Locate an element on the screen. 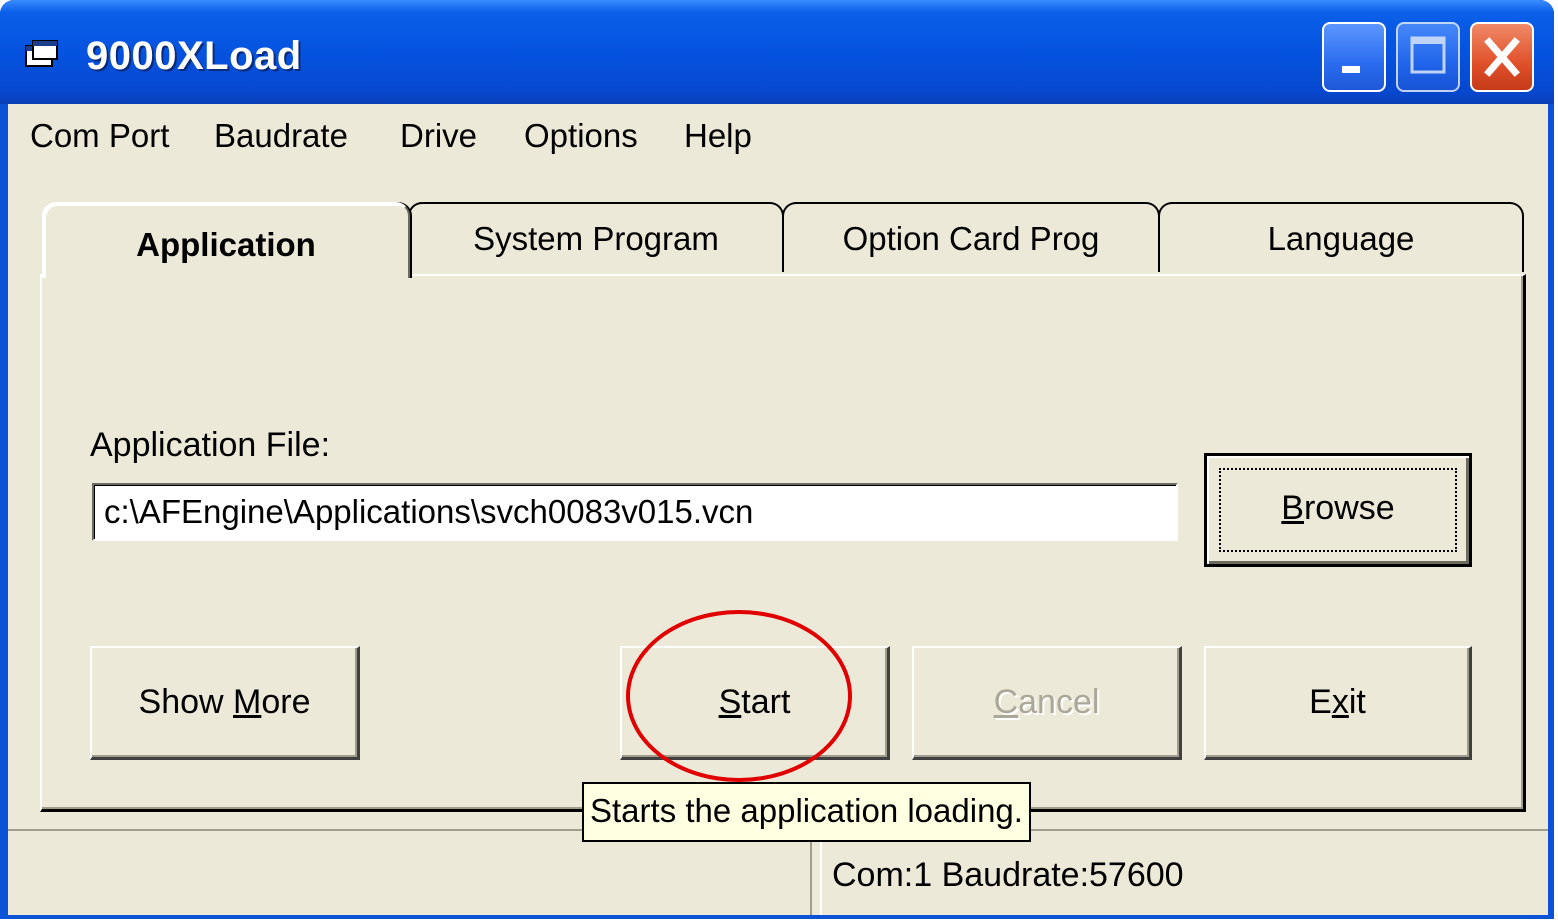  menu-com-port: Com Port is located at coordinates (99, 136).